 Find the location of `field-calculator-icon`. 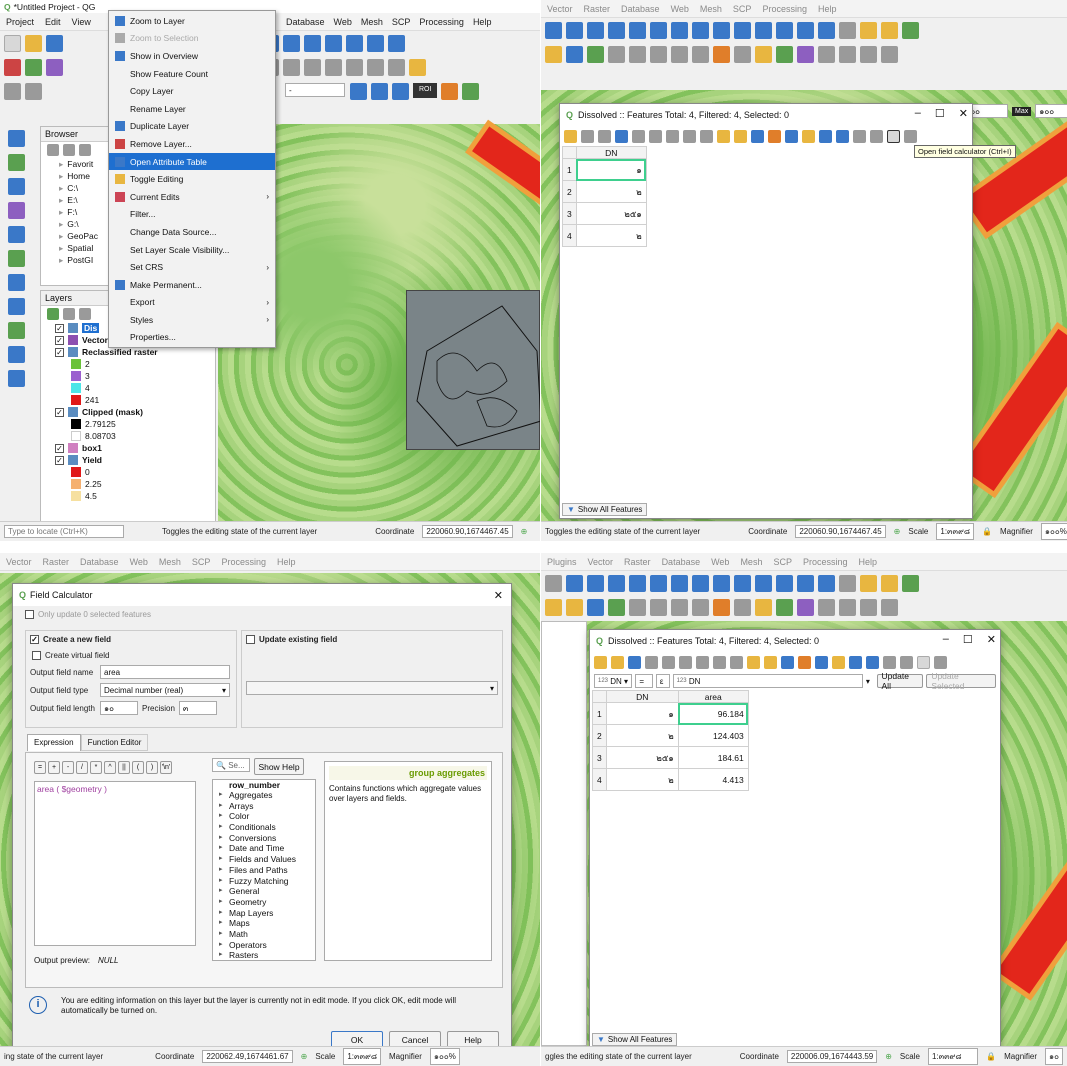

field-calculator-icon is located at coordinates (893, 136).